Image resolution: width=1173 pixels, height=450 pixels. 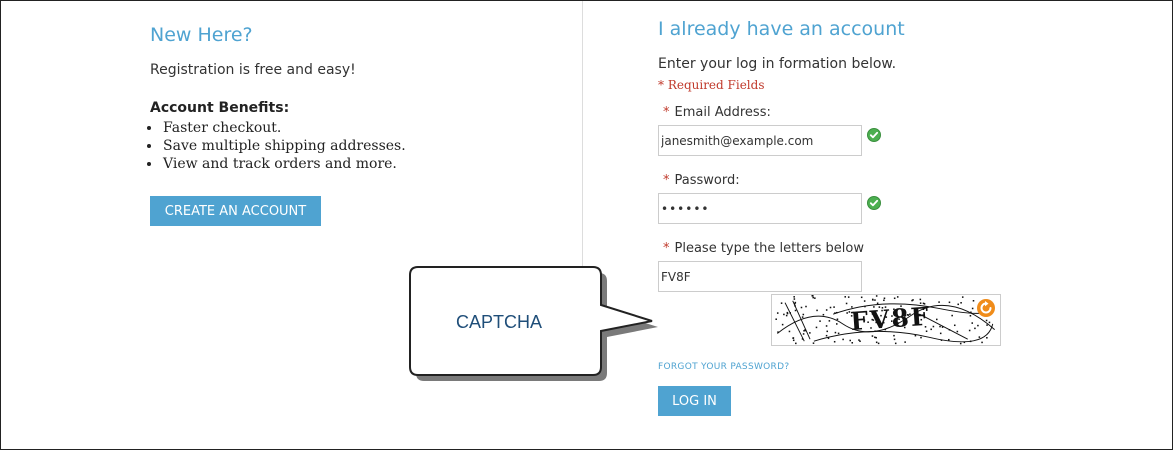 I want to click on login-intro-text: Enter your log in formation below., so click(x=777, y=64).